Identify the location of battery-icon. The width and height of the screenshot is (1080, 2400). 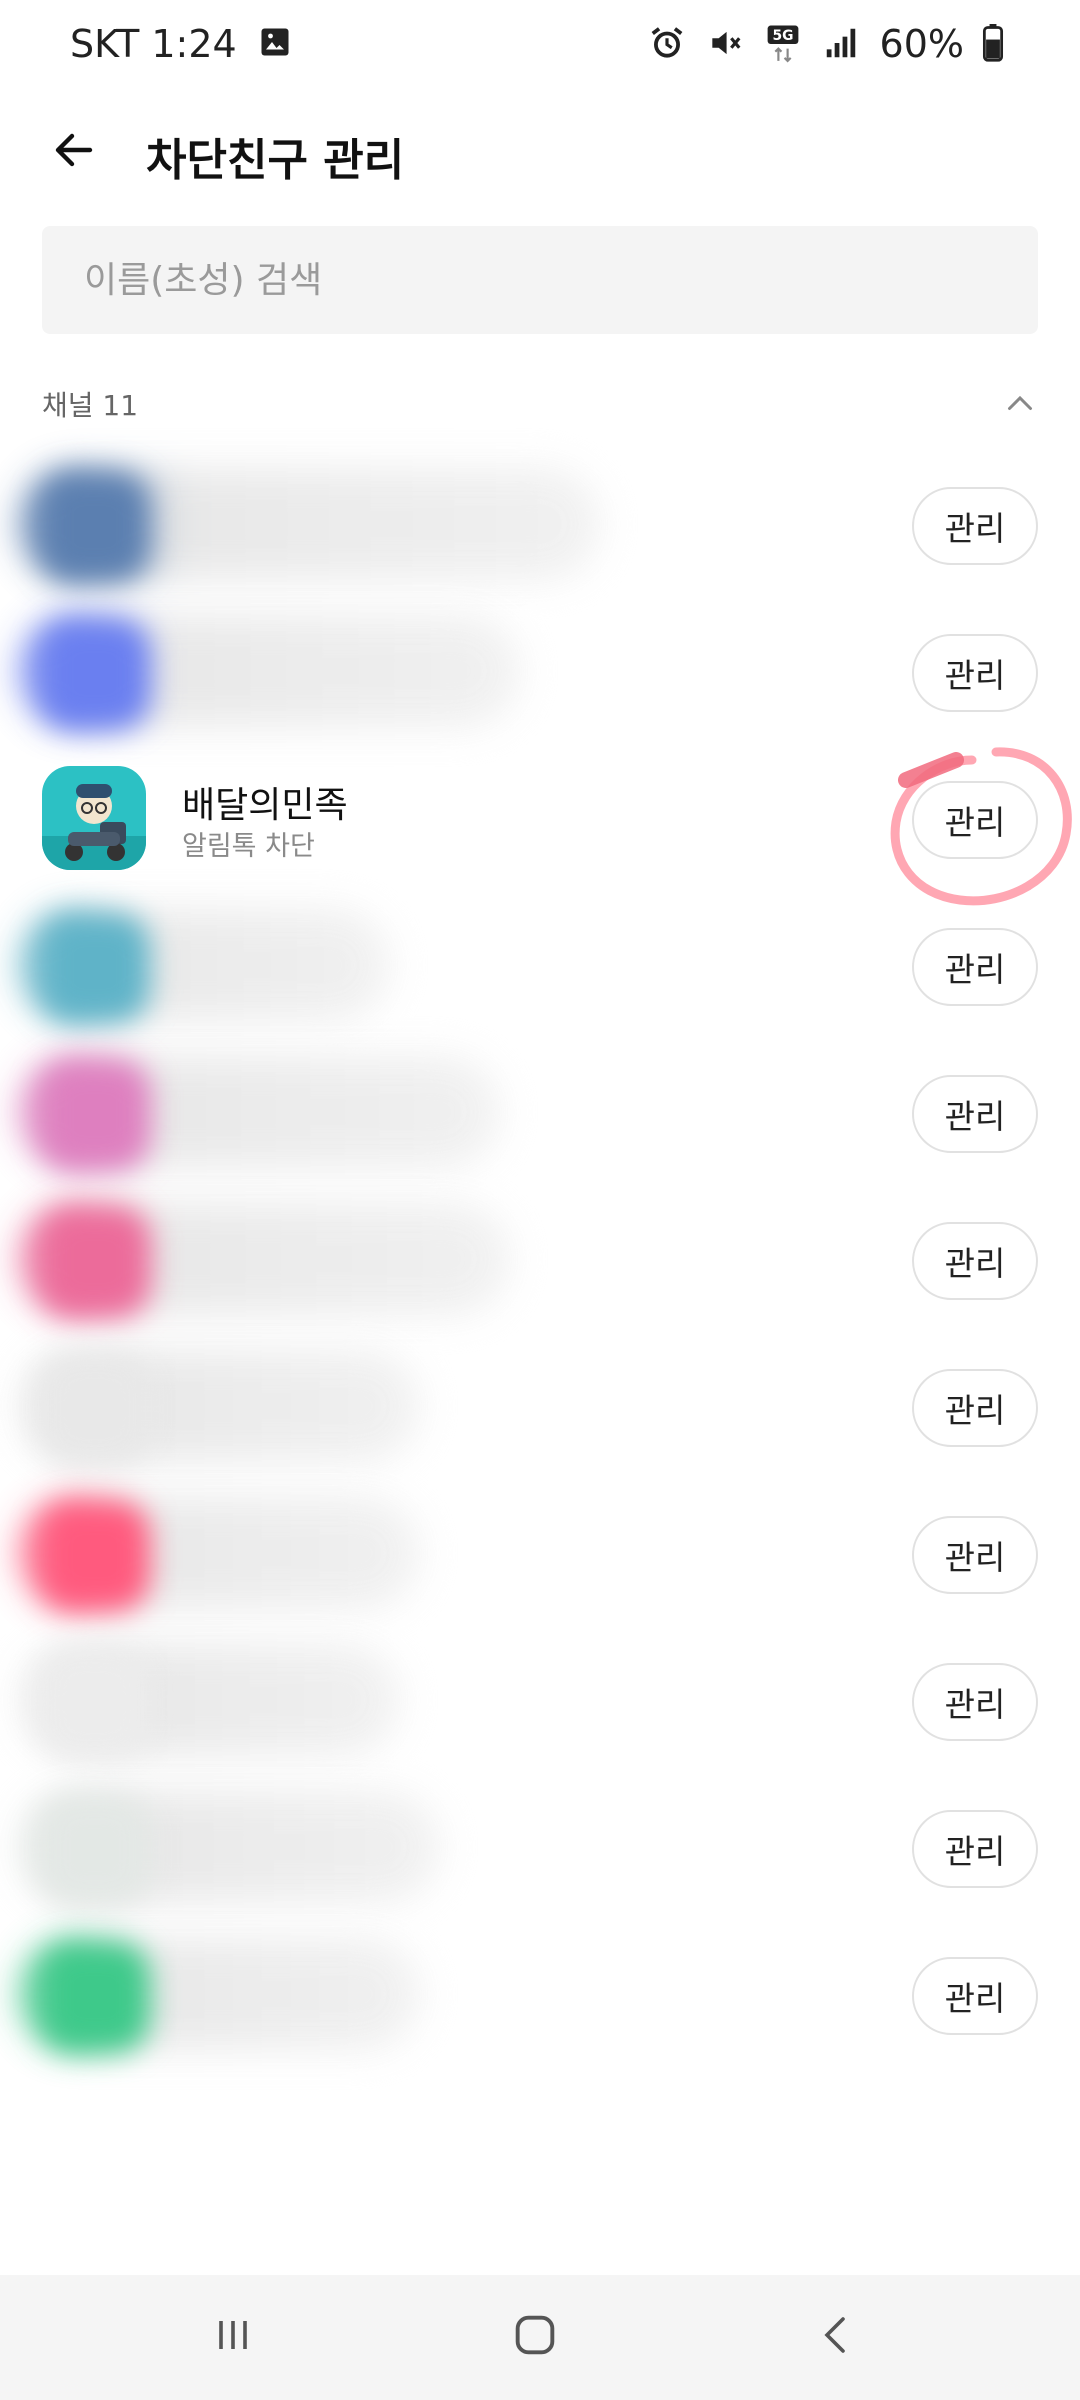
(995, 44).